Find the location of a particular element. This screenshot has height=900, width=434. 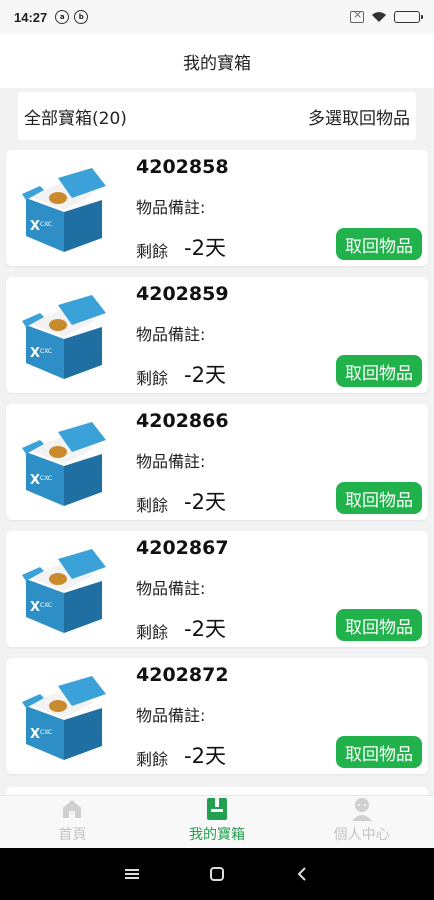

person-icon is located at coordinates (361, 809).